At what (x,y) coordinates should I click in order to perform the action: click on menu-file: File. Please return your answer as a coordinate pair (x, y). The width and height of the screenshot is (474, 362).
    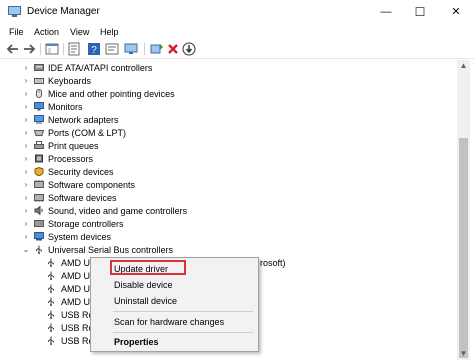
    Looking at the image, I should click on (16, 32).